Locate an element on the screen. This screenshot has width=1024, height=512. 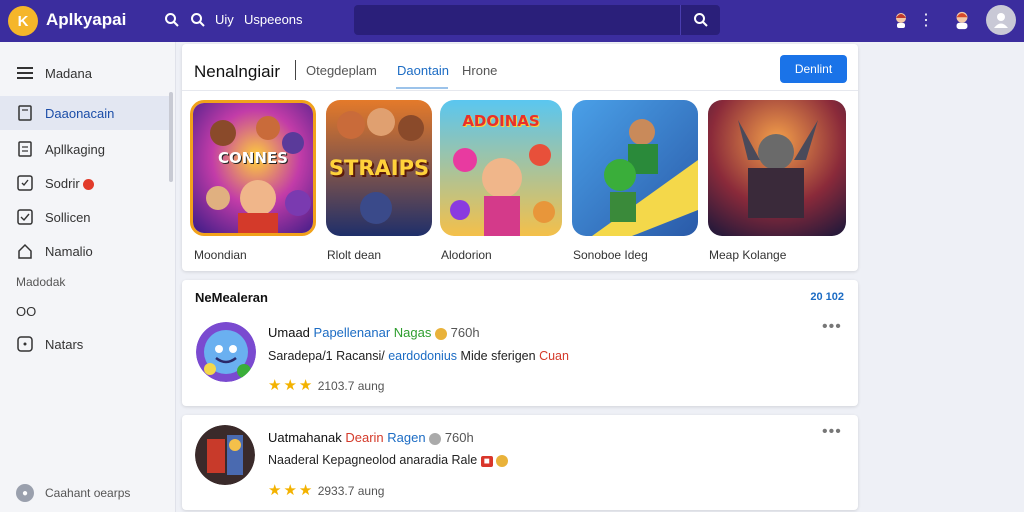
post-tag: Nagas is located at coordinates (413, 332).